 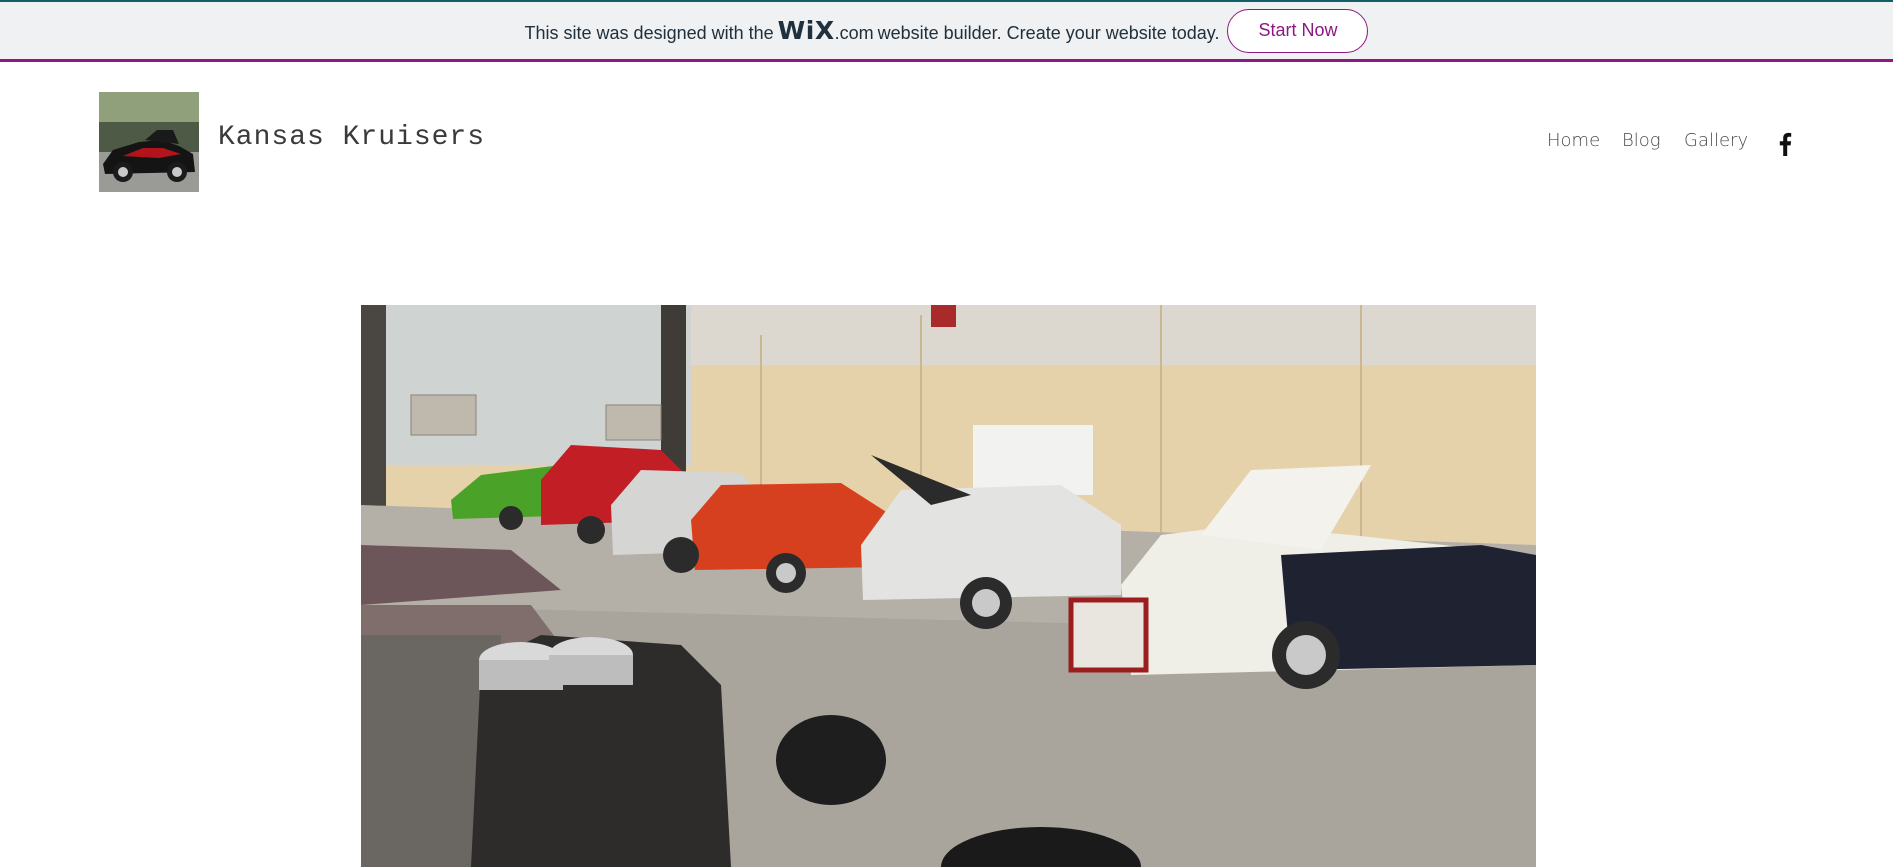 What do you see at coordinates (854, 33) in the screenshot?
I see `wix-domain: .com` at bounding box center [854, 33].